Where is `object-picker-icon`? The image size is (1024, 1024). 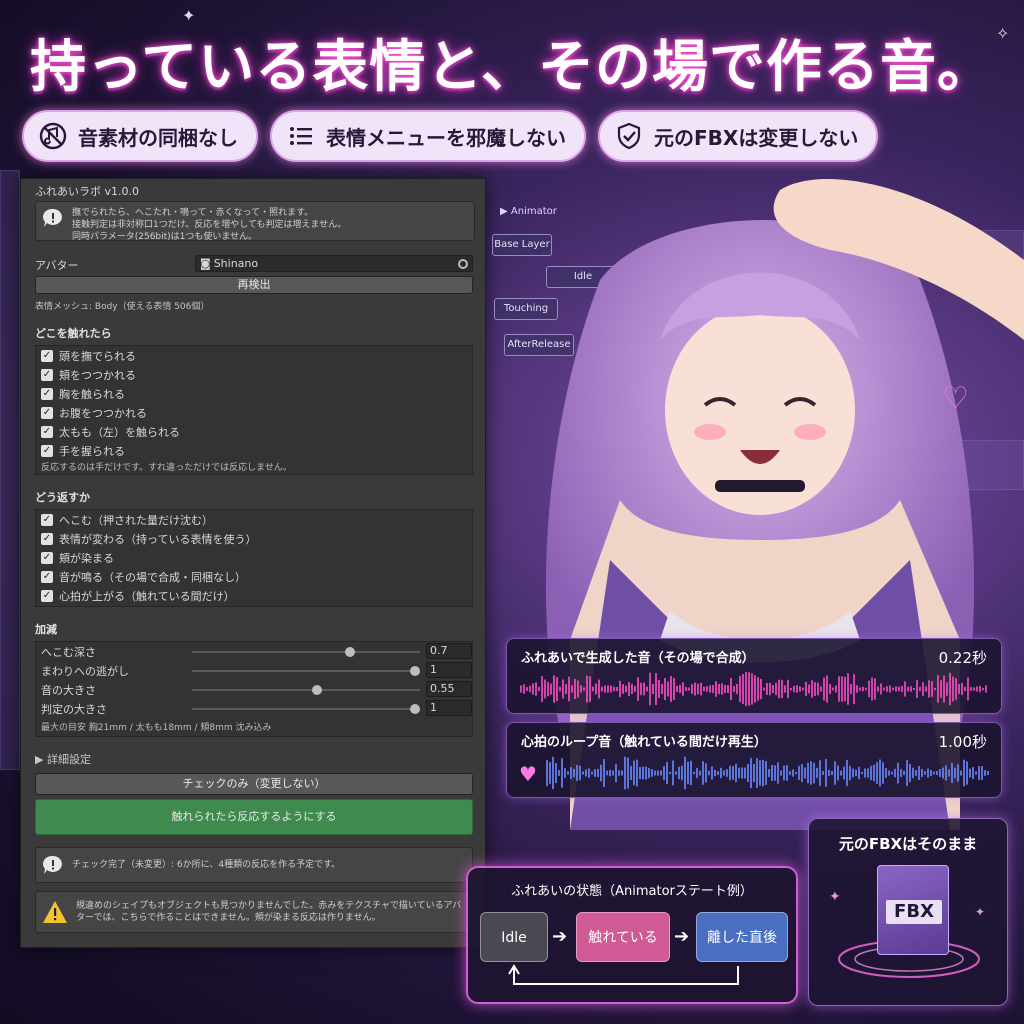 object-picker-icon is located at coordinates (463, 264).